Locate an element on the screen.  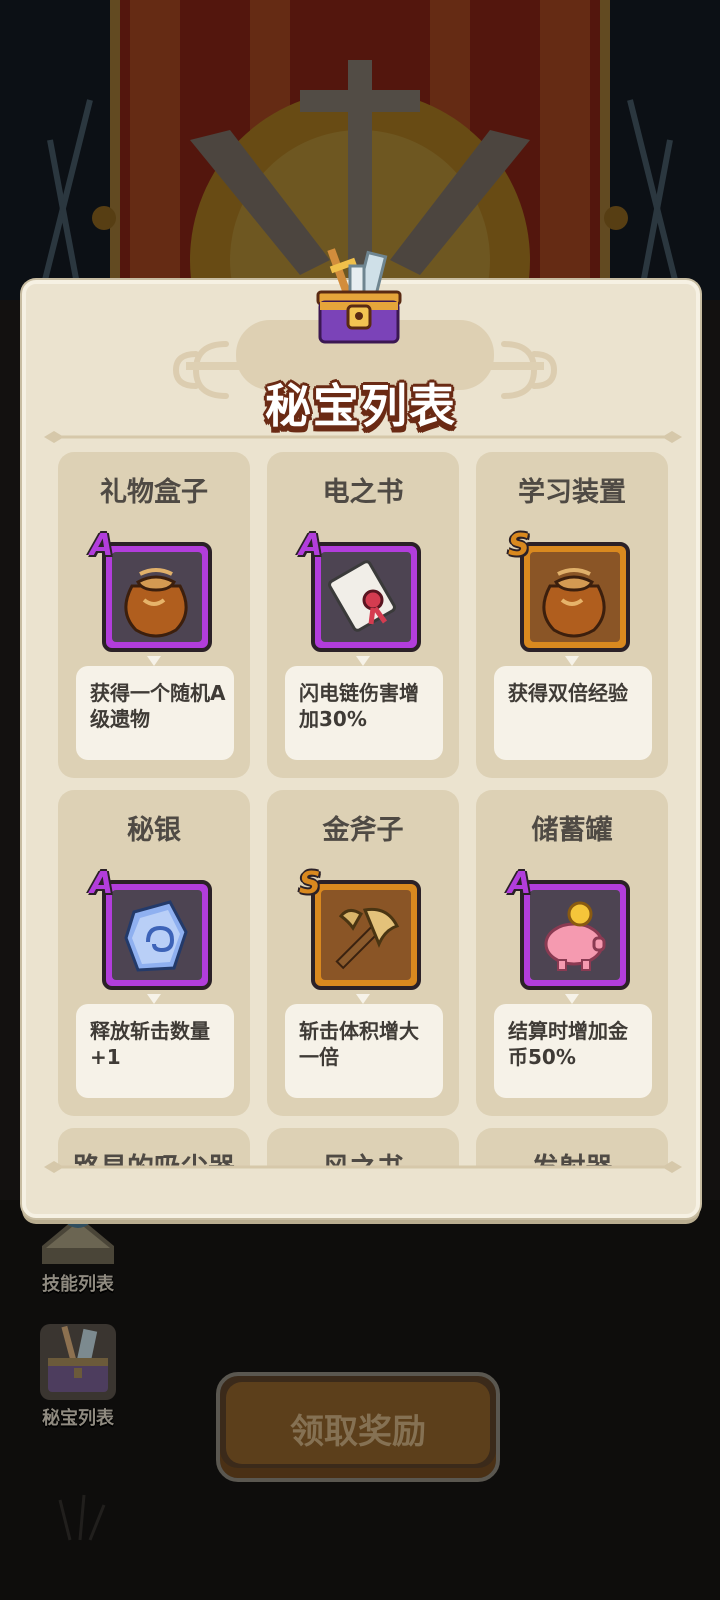
treasure-name: 礼物盒子 is located at coordinates (154, 492).